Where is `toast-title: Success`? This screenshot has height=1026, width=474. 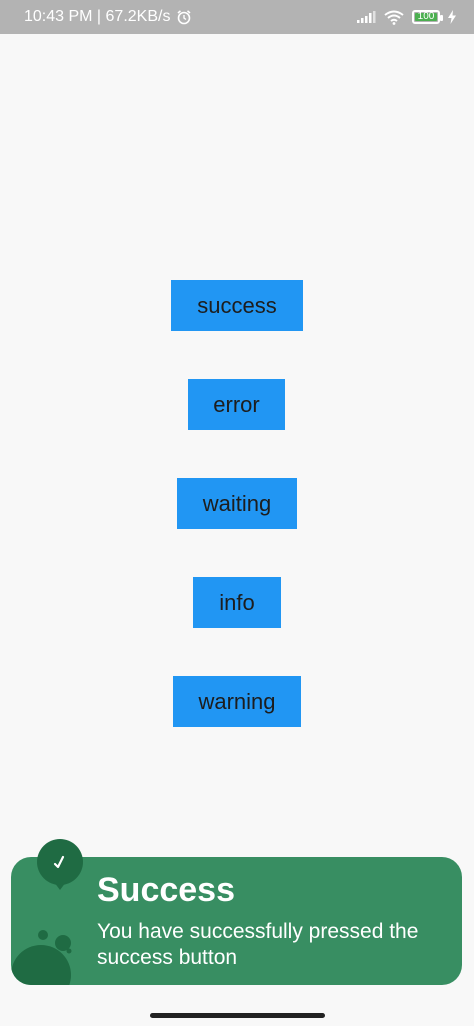
toast-title: Success is located at coordinates (166, 890).